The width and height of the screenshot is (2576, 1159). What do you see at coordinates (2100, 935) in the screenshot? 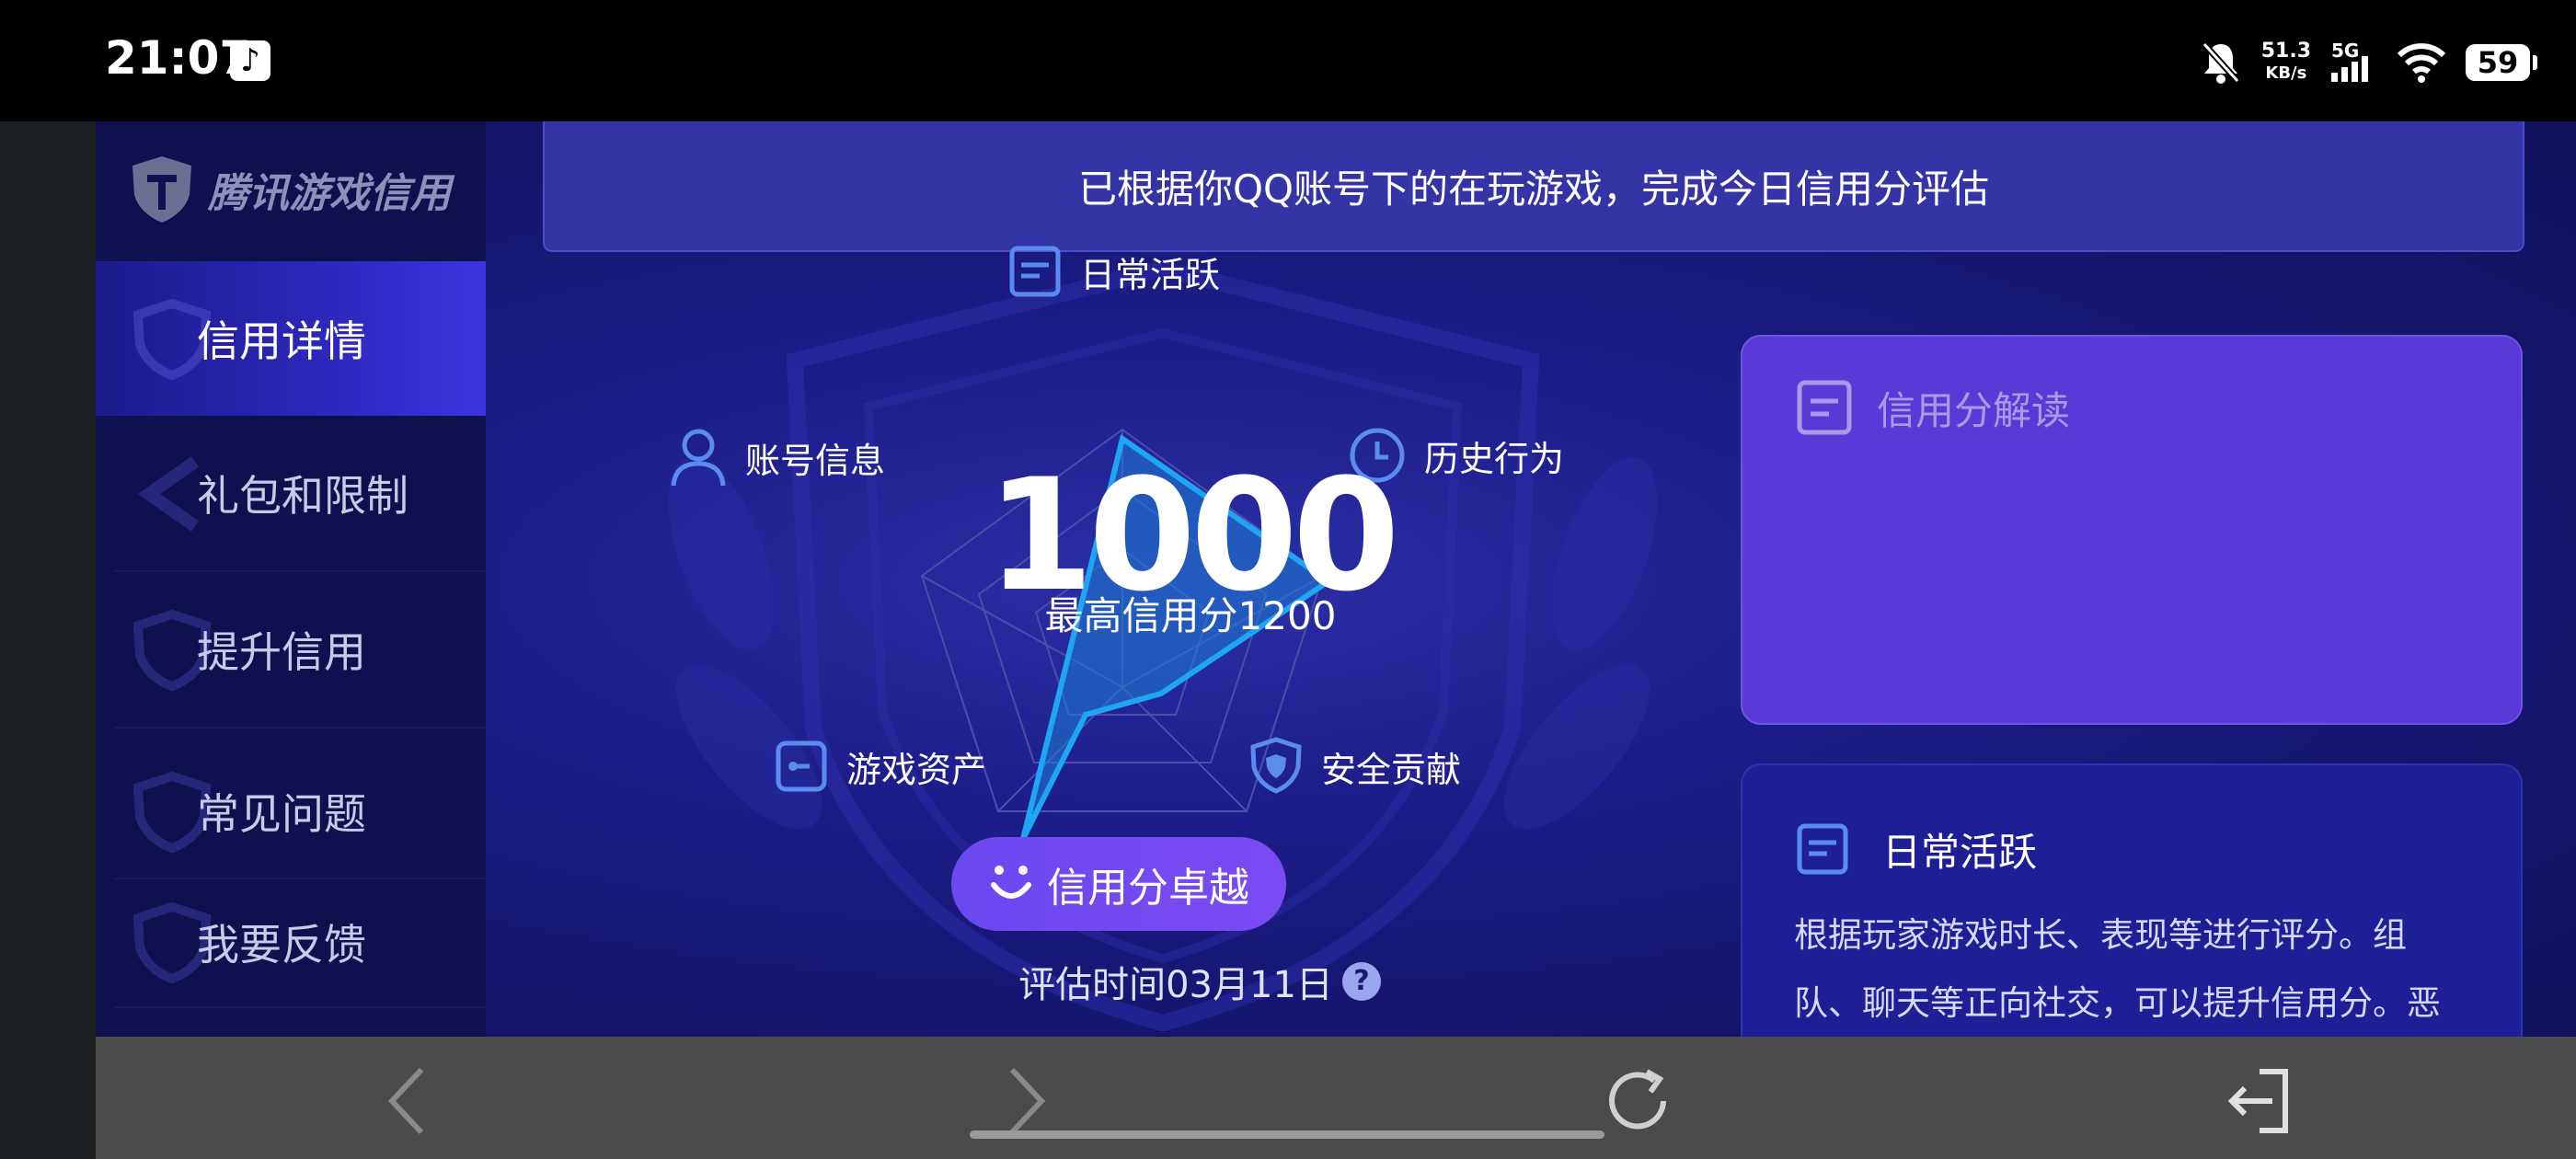
I see `card-body-line: 根据玩家游戏时长、表现等进行评分。组` at bounding box center [2100, 935].